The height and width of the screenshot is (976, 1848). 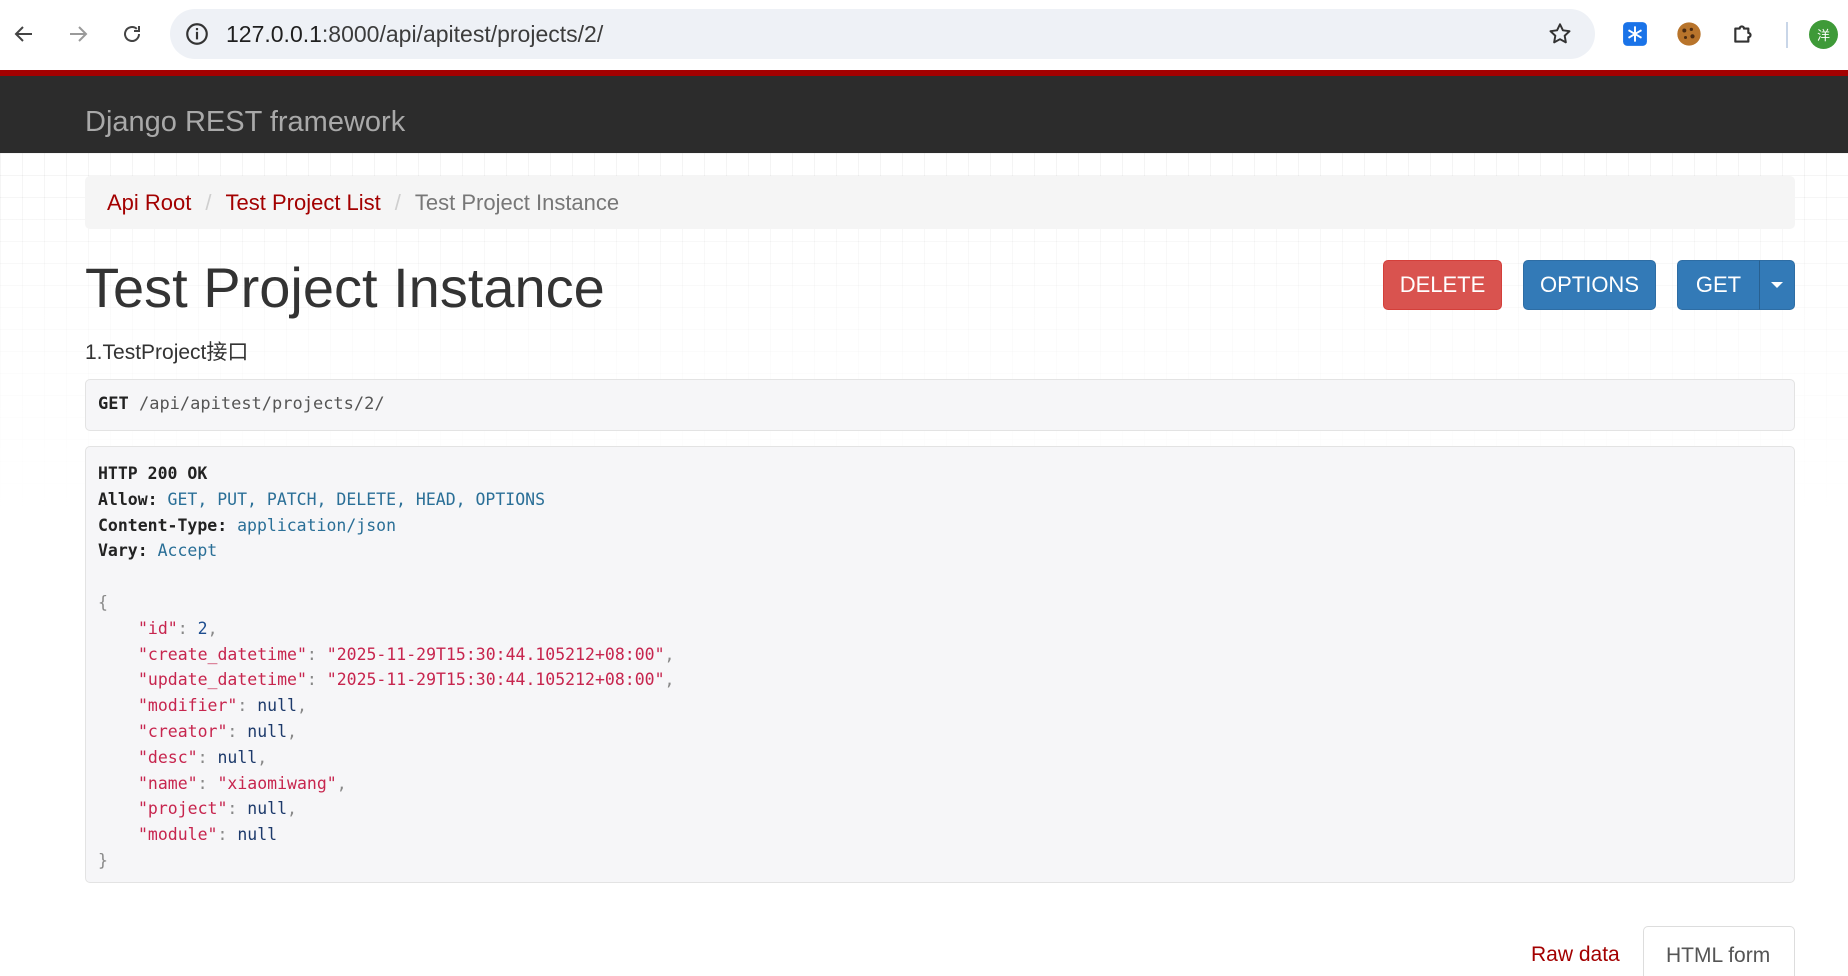 I want to click on cookie-icon, so click(x=1689, y=34).